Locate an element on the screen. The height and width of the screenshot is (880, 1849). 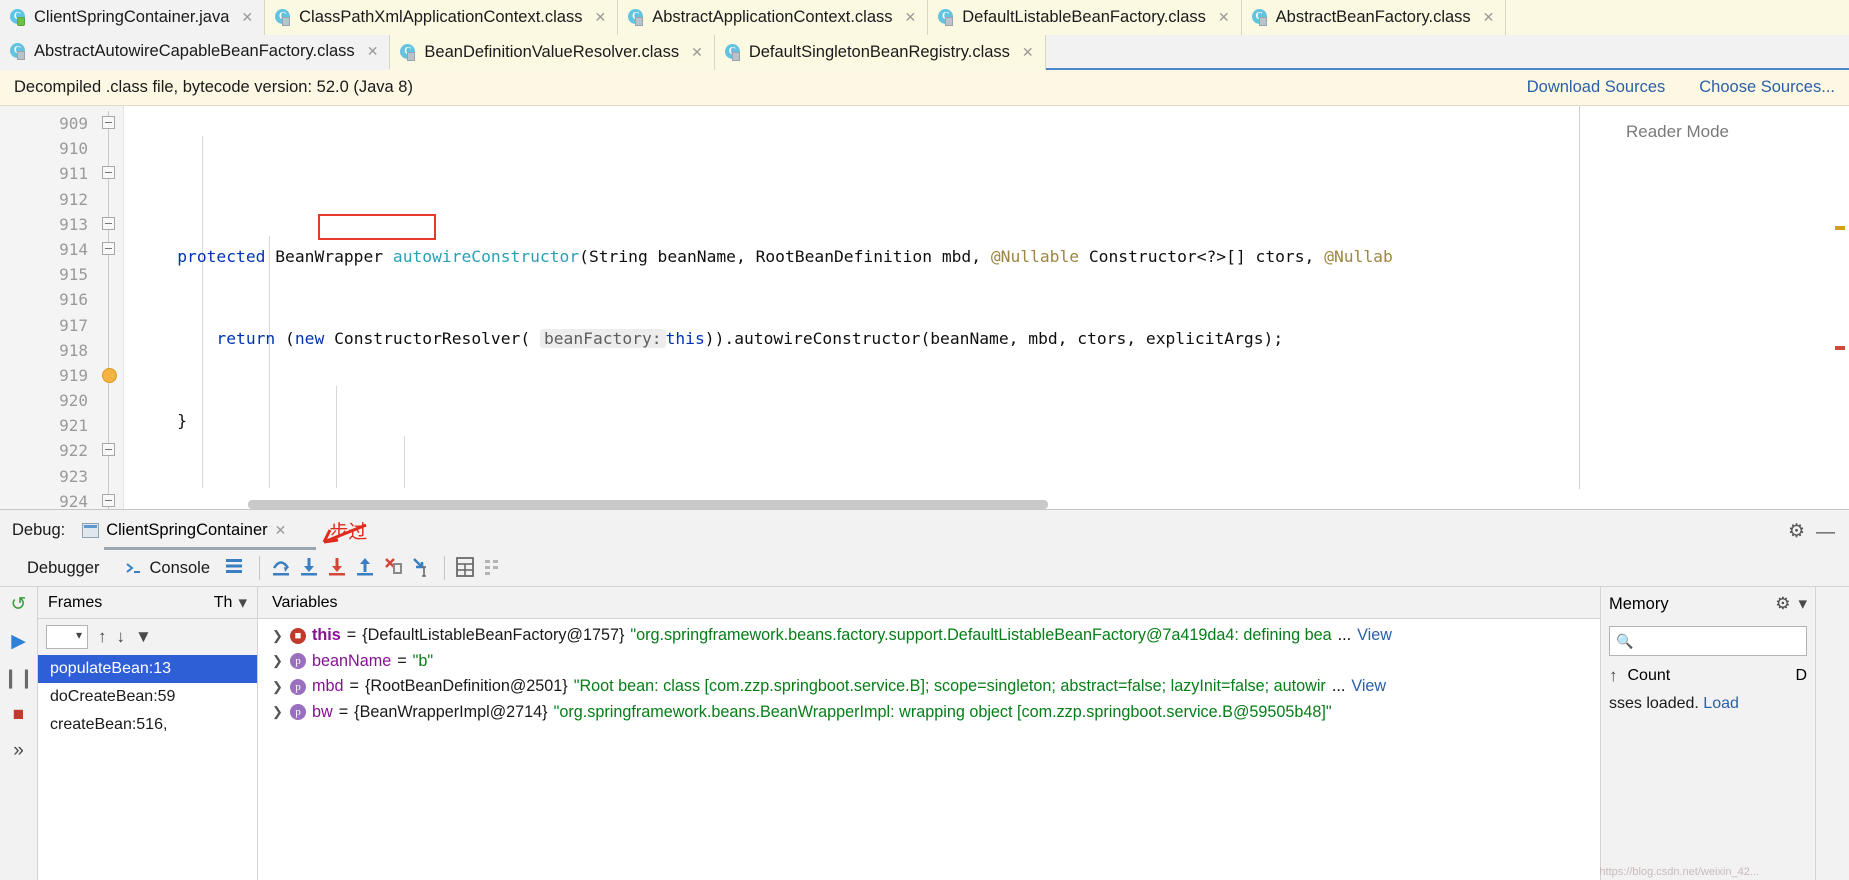
frames-controls: ↑ ↓ ▼ is located at coordinates (147, 637).